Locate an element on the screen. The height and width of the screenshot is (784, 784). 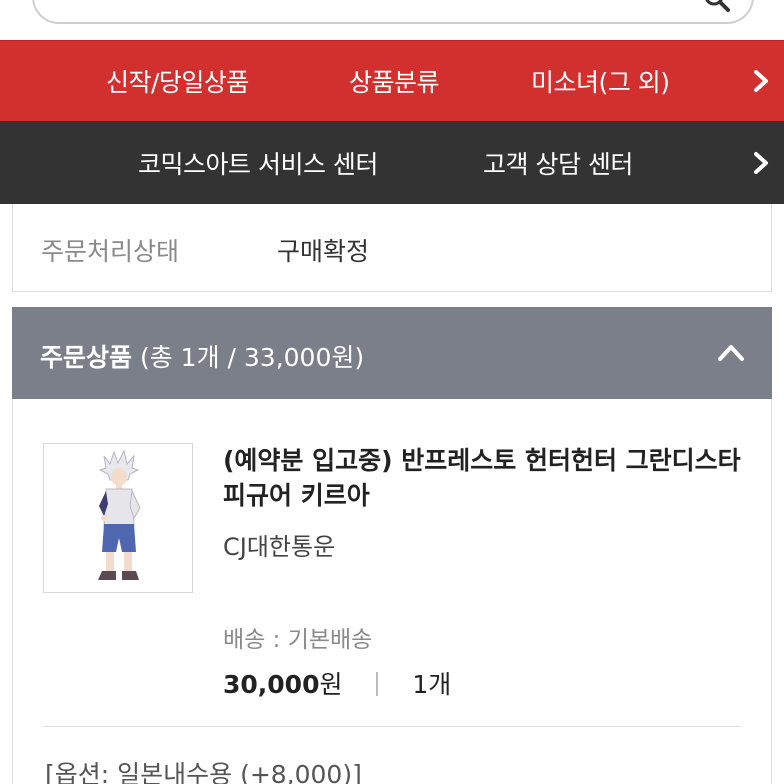
nav-item-bishoujo: 미소녀(그 외) is located at coordinates (600, 81).